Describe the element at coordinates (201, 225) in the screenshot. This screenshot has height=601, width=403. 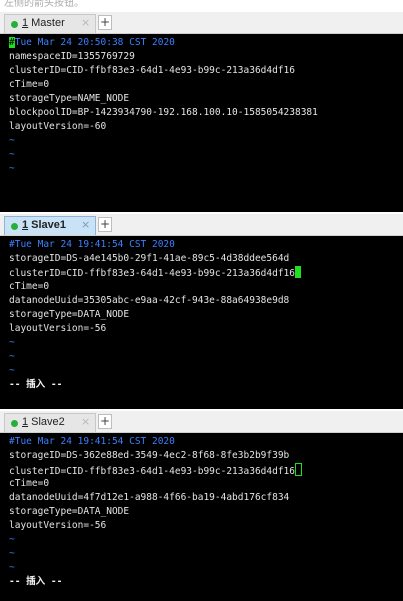
I see `tab-bar: 1 Slave1 × +` at that location.